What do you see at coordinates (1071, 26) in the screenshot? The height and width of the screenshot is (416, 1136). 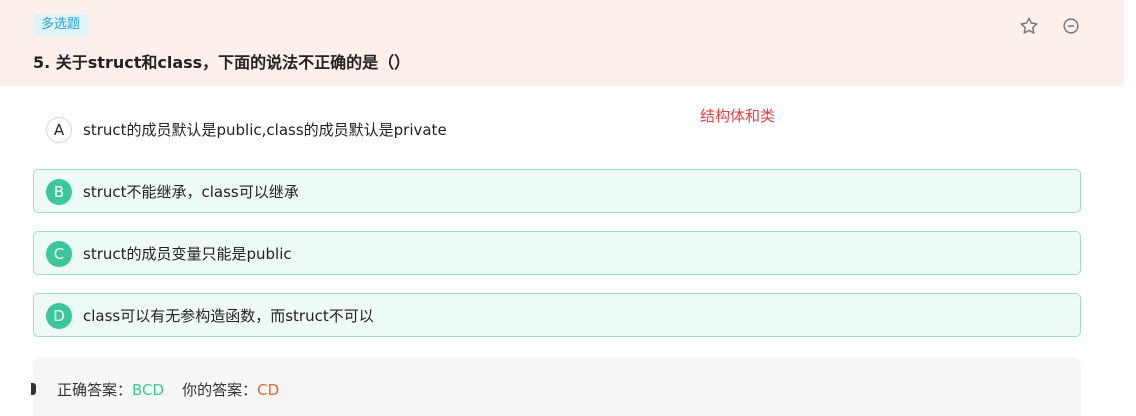 I see `minus-circle-icon` at bounding box center [1071, 26].